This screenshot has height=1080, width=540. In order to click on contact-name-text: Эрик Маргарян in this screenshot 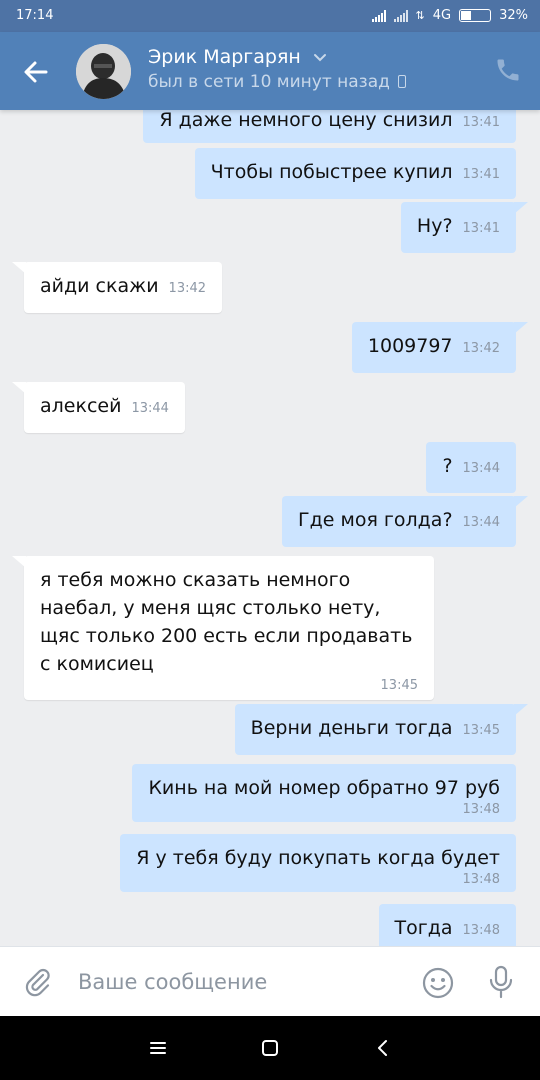, I will do `click(224, 57)`.